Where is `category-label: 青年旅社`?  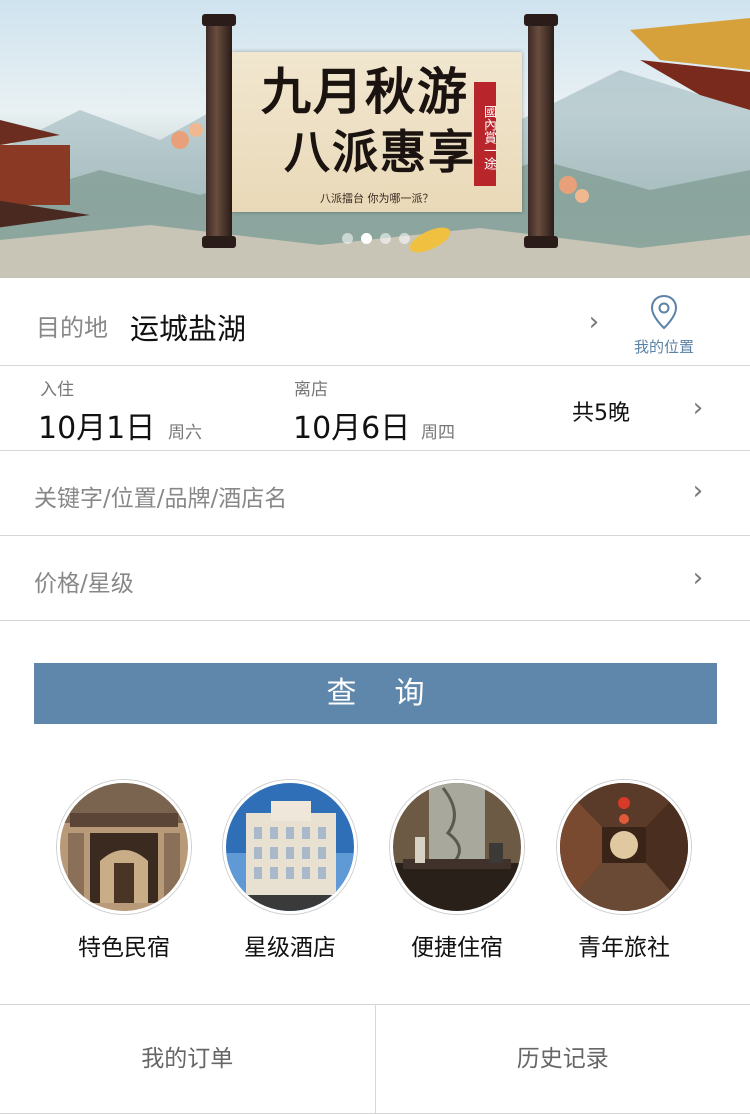
category-label: 青年旅社 is located at coordinates (624, 948).